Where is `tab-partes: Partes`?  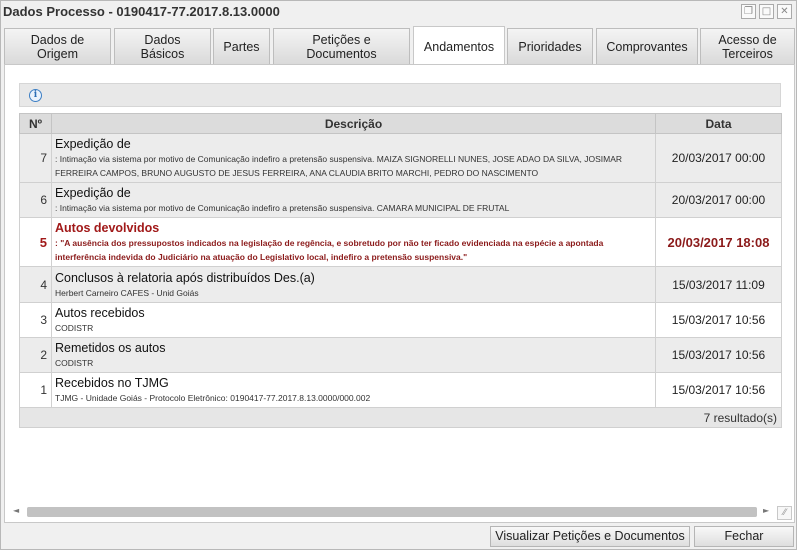 tab-partes: Partes is located at coordinates (241, 46).